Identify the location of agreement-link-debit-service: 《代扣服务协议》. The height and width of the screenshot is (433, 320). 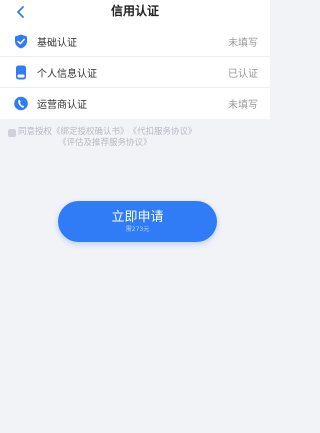
(163, 132).